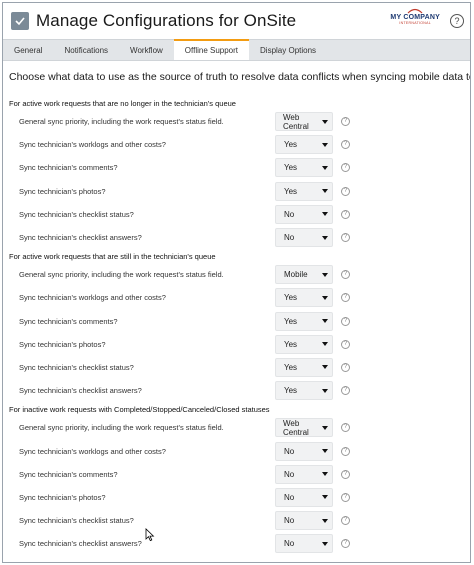 The image size is (474, 565). I want to click on mouse-cursor-icon, so click(150, 535).